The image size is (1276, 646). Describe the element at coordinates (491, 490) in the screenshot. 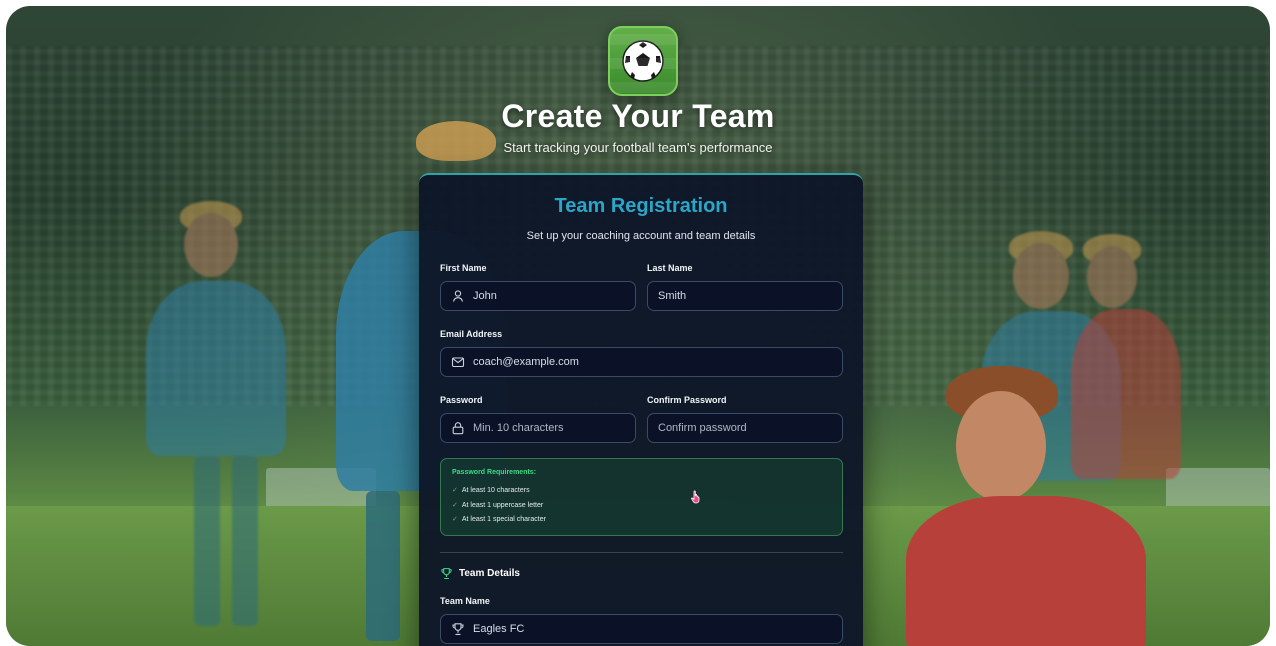

I see `requirement-item: ✓ At least 10 characters` at that location.